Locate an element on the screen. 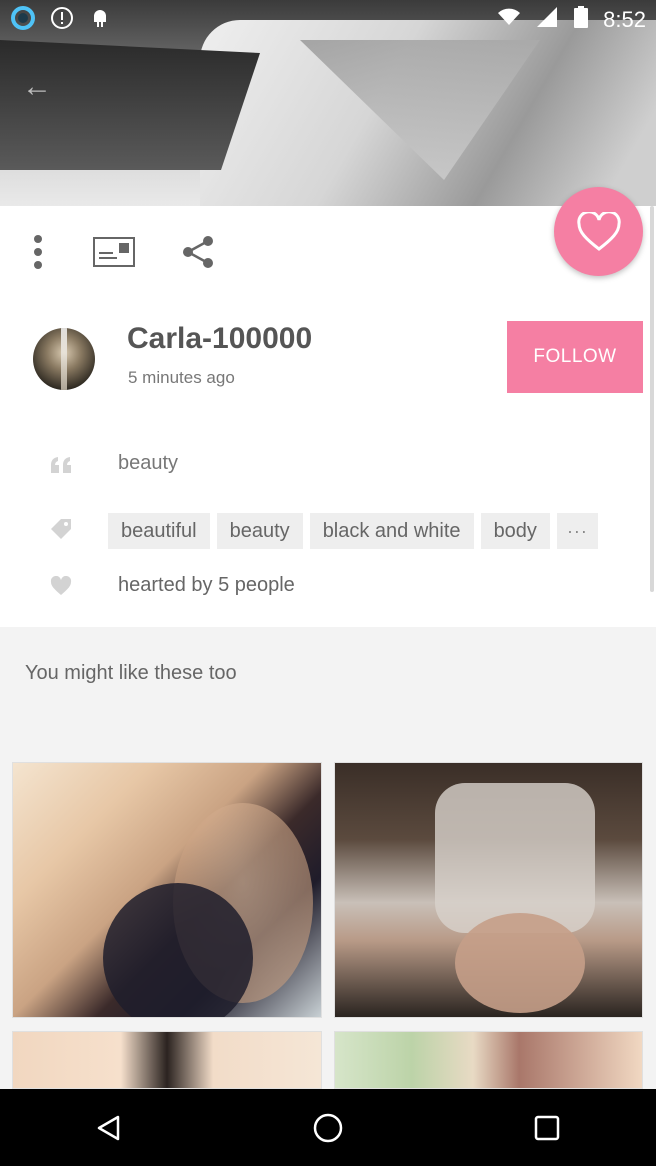 This screenshot has width=656, height=1166. follow-button: FOLLOW is located at coordinates (575, 357).